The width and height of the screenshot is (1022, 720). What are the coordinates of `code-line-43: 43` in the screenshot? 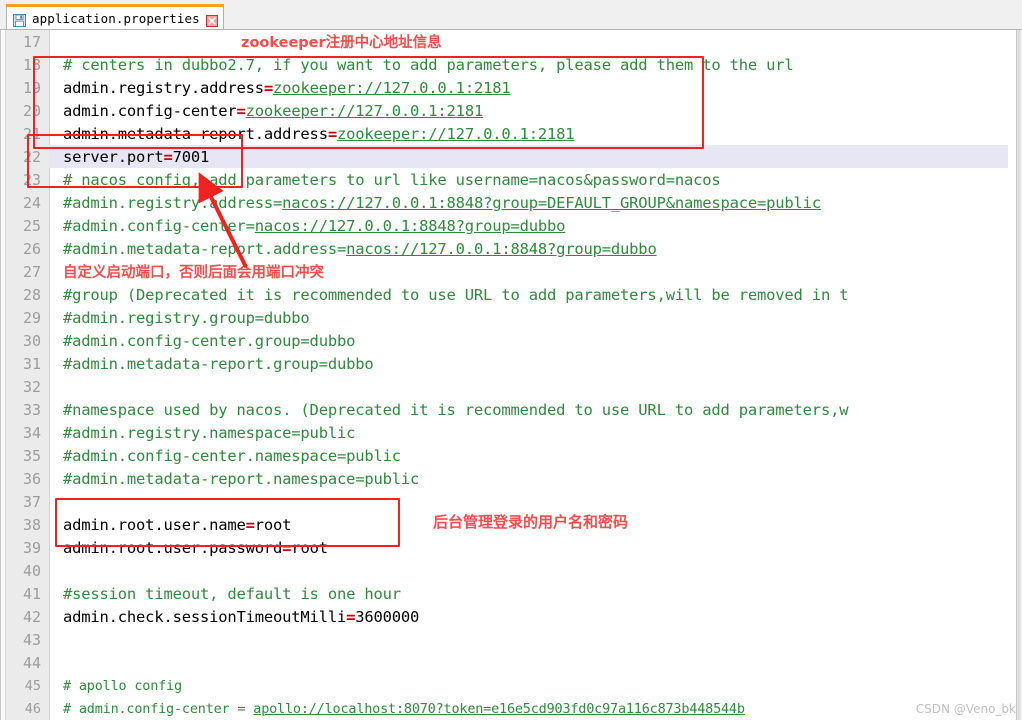 It's located at (511, 639).